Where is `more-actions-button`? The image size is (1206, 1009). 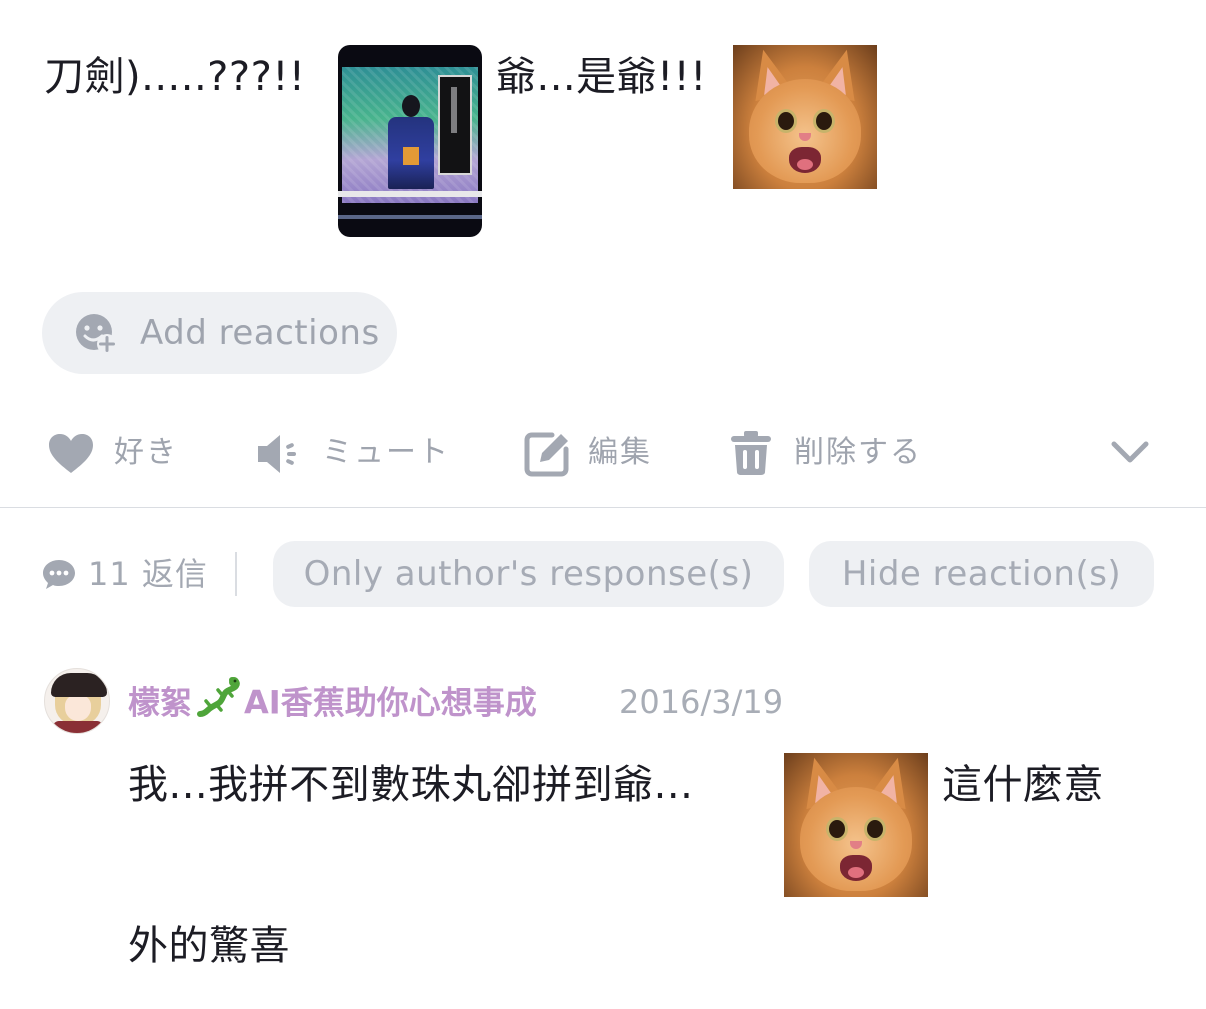
more-actions-button is located at coordinates (1132, 453).